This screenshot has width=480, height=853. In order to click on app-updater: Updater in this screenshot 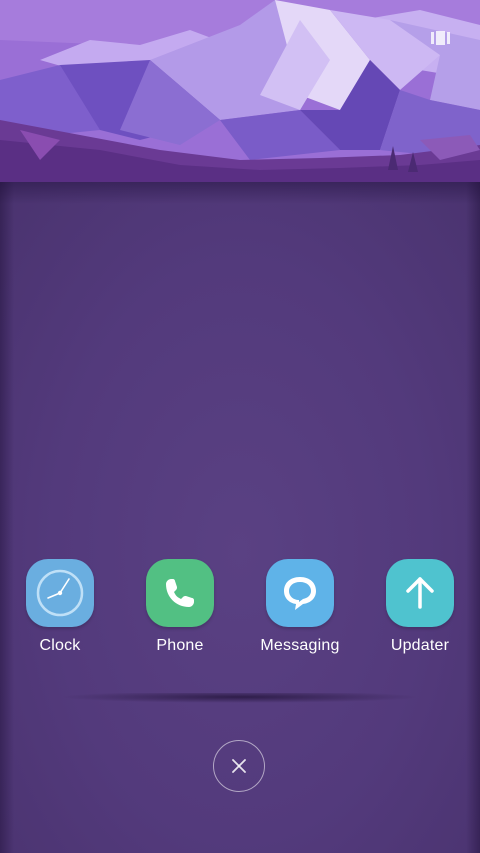, I will do `click(420, 607)`.